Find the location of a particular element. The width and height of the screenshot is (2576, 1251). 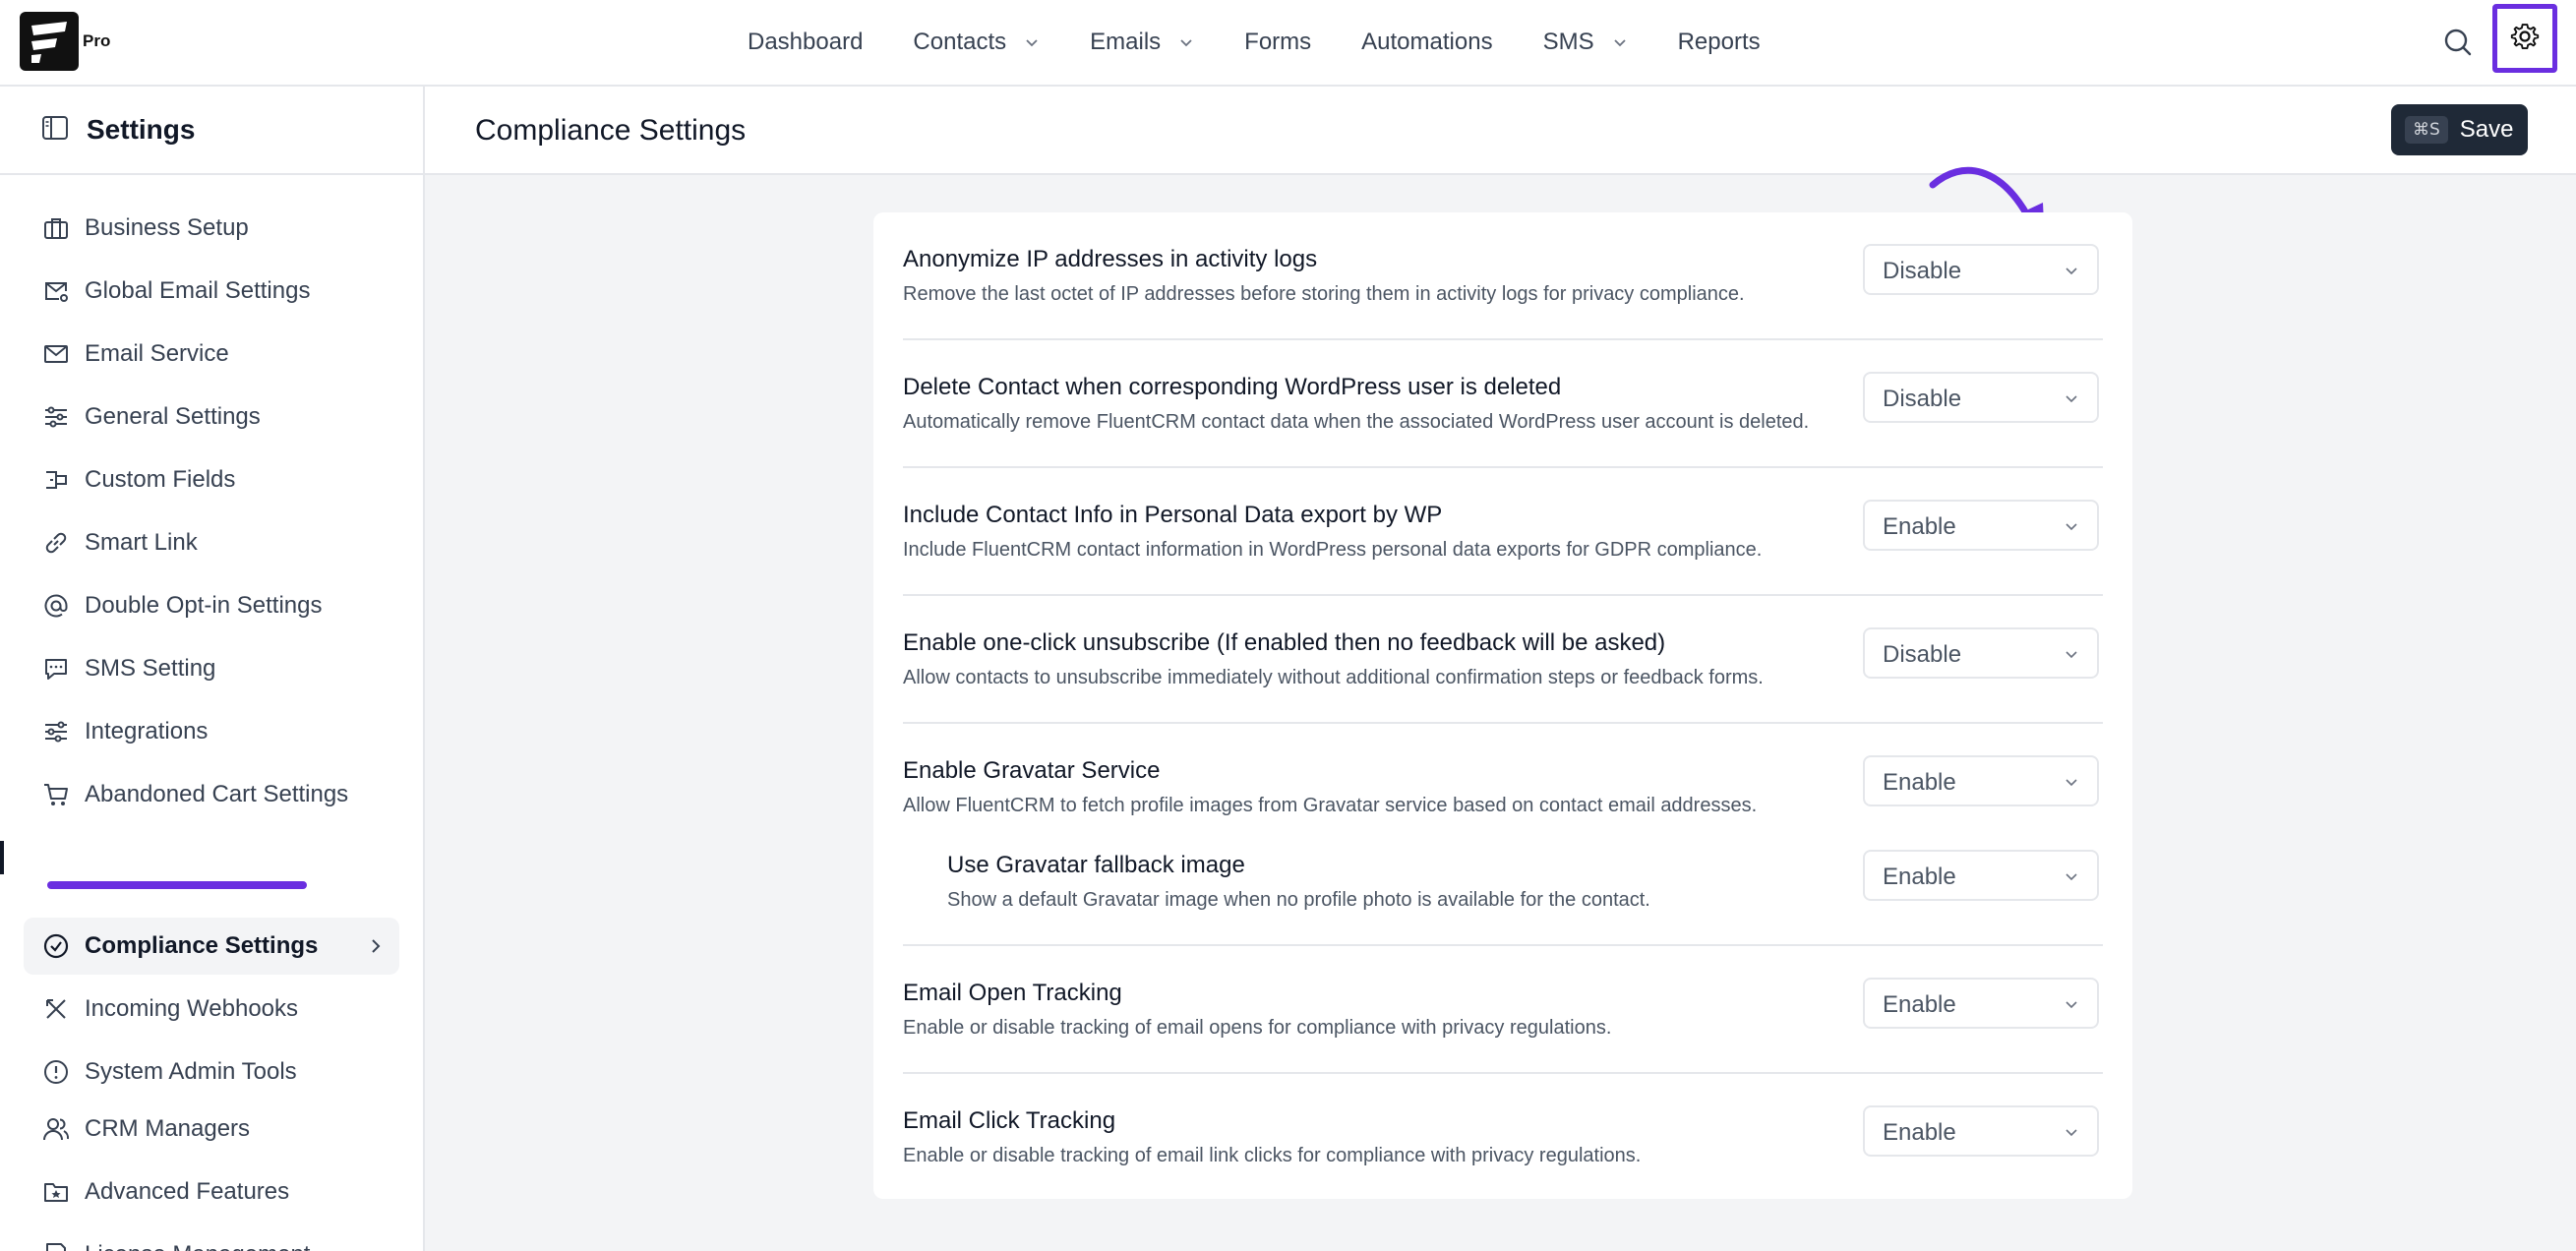

sidebar-item-label: Global Email Settings is located at coordinates (198, 290).